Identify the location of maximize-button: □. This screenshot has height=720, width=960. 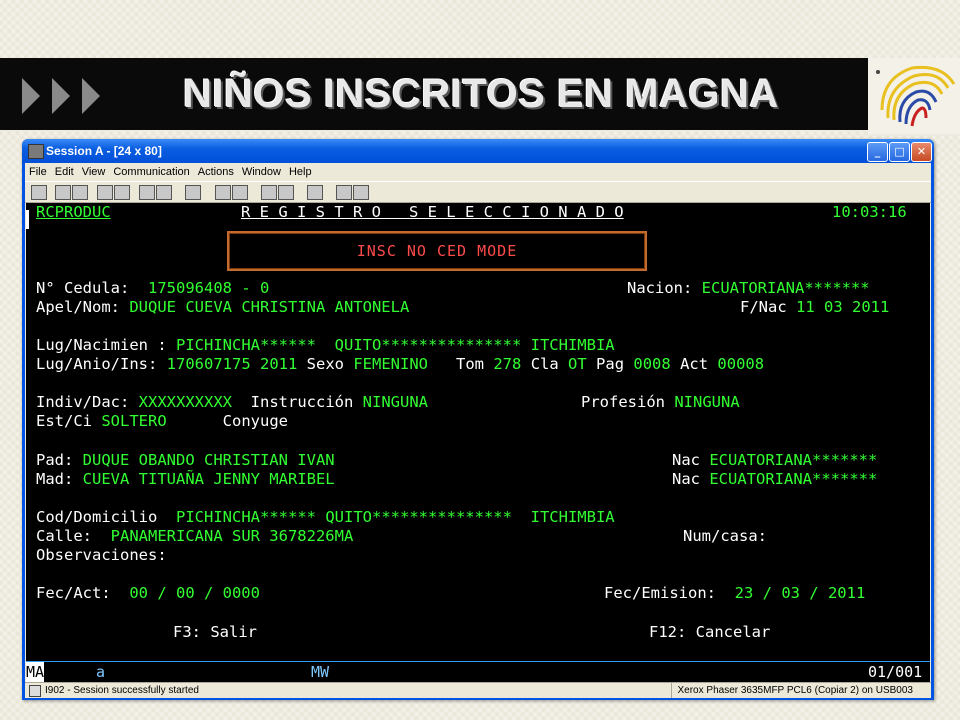
(899, 152).